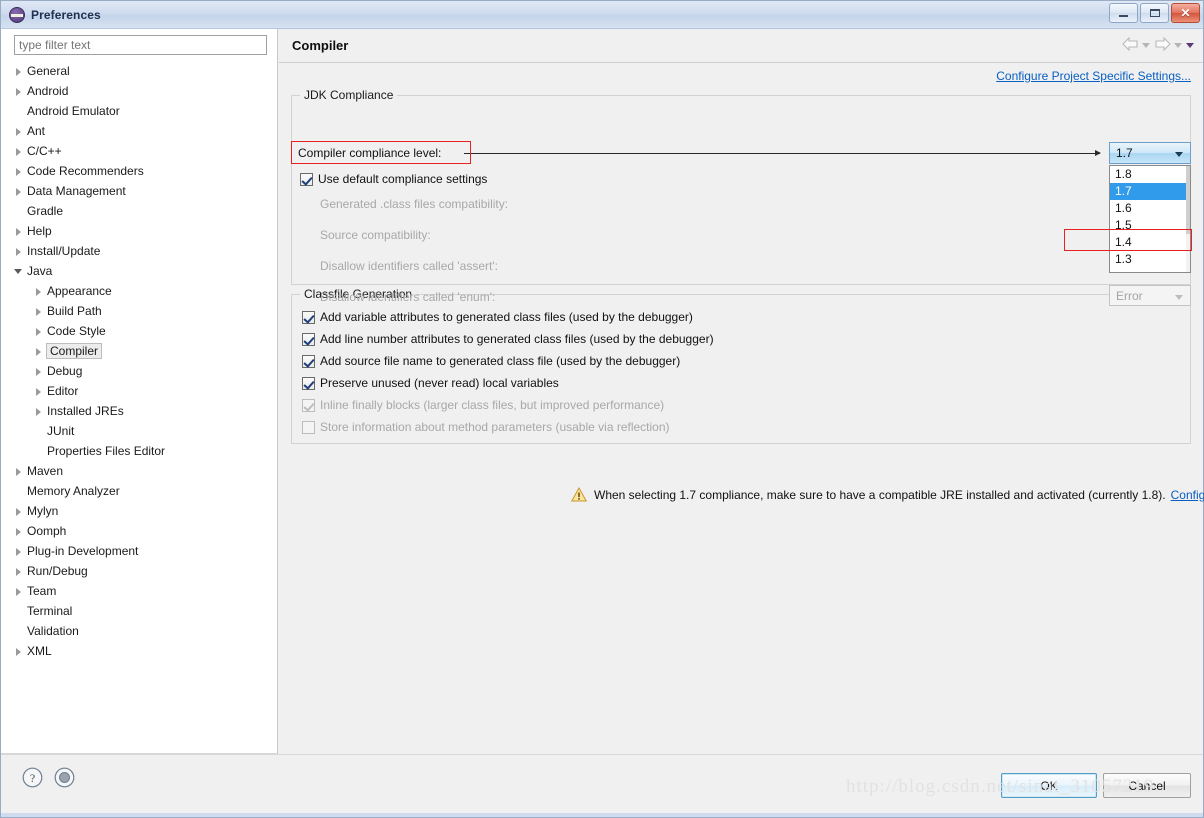 This screenshot has height=818, width=1204. What do you see at coordinates (139, 491) in the screenshot?
I see `sidebar-item-memory-analyzer: Memory Analyzer` at bounding box center [139, 491].